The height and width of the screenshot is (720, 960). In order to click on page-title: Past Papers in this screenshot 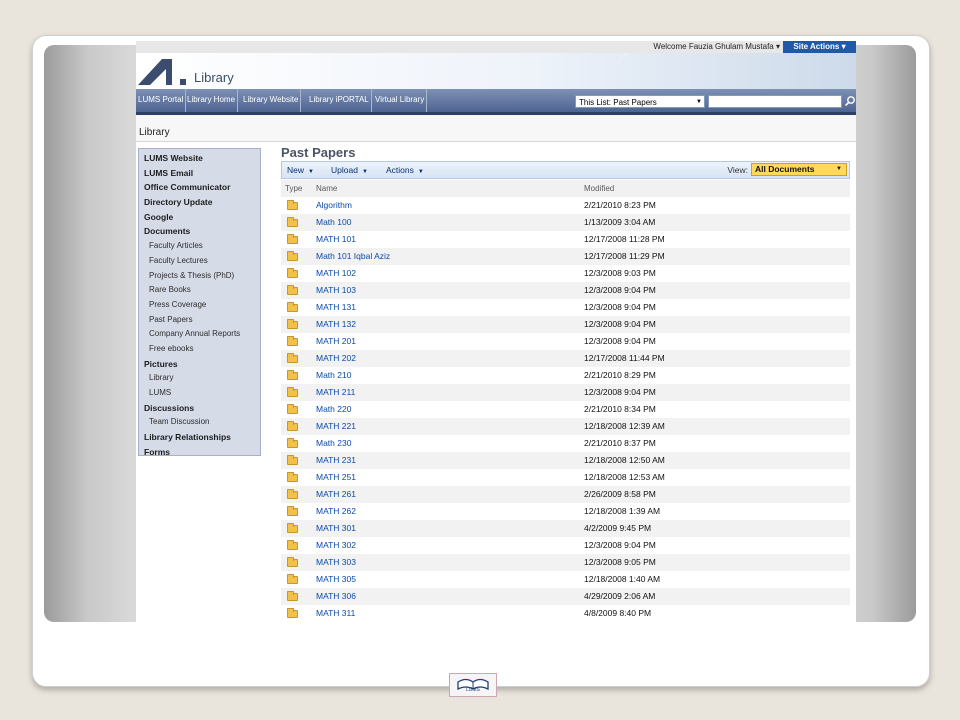, I will do `click(318, 152)`.